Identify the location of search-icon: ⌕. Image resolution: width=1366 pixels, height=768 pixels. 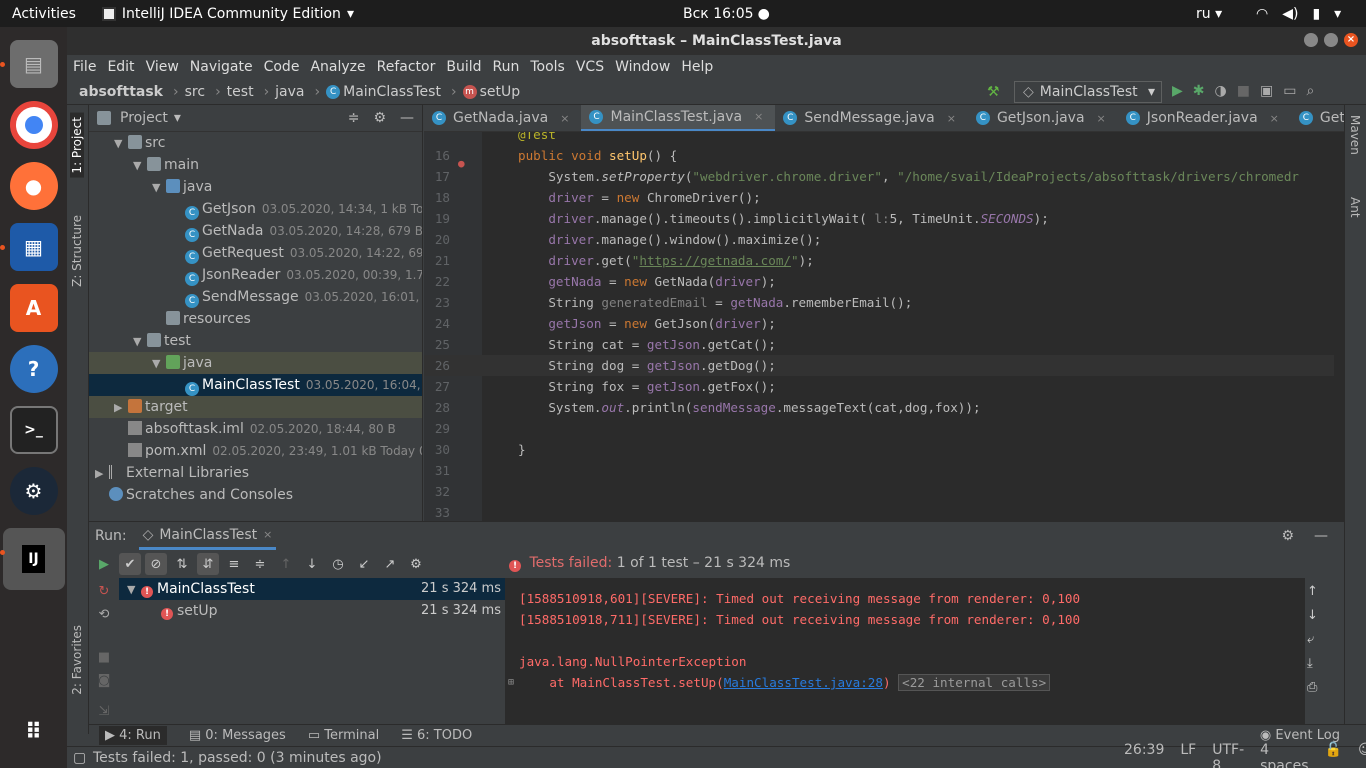
(1310, 91).